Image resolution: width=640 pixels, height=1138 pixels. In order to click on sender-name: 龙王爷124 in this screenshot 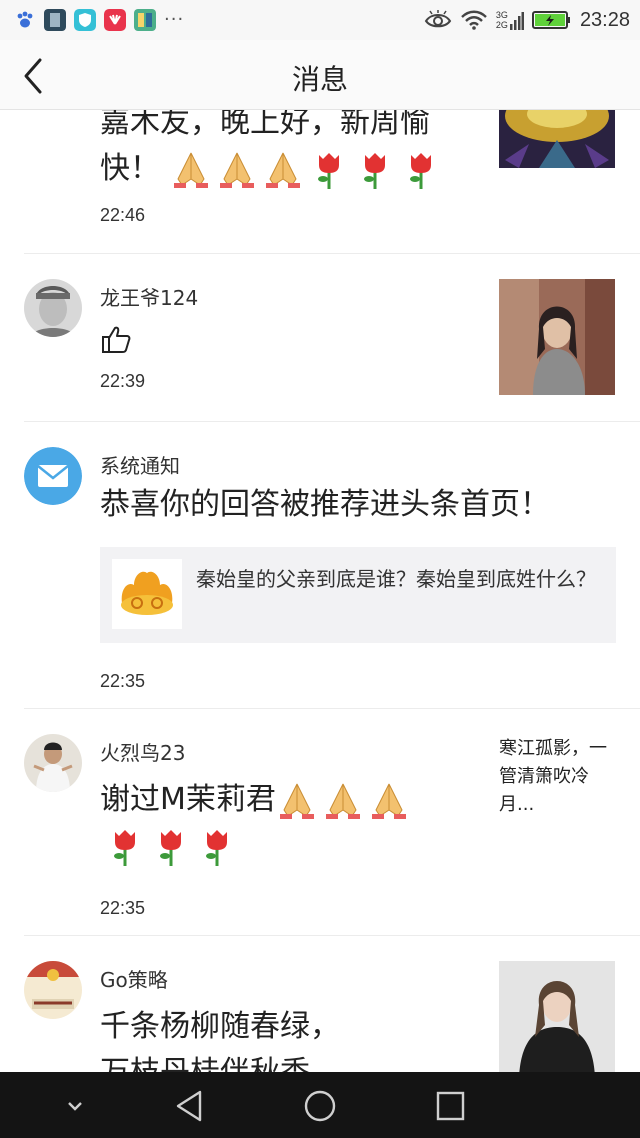, I will do `click(149, 296)`.